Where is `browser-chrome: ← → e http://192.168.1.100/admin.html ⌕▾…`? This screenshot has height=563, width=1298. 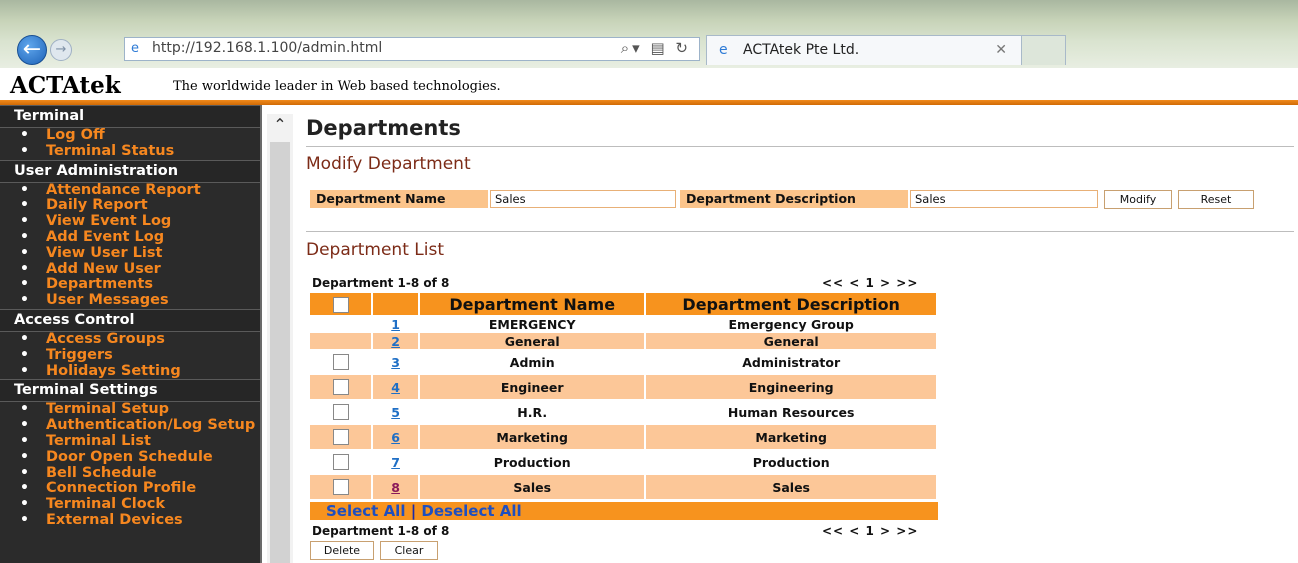 browser-chrome: ← → e http://192.168.1.100/admin.html ⌕▾… is located at coordinates (649, 34).